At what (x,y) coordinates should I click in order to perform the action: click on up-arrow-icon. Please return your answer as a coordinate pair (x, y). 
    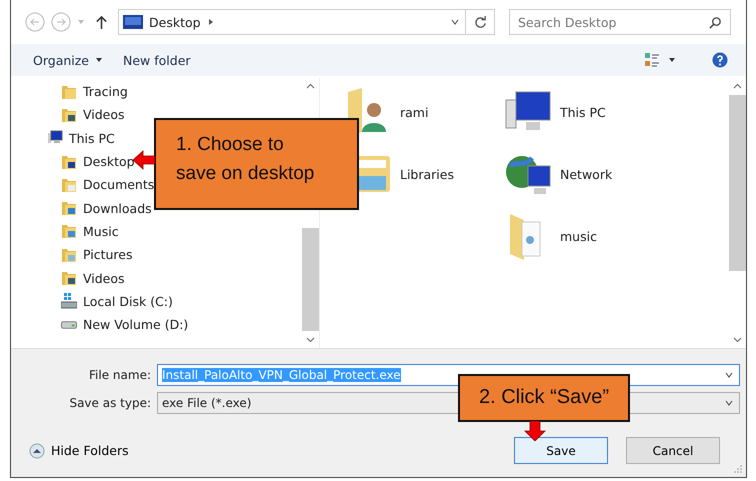
    Looking at the image, I should click on (101, 22).